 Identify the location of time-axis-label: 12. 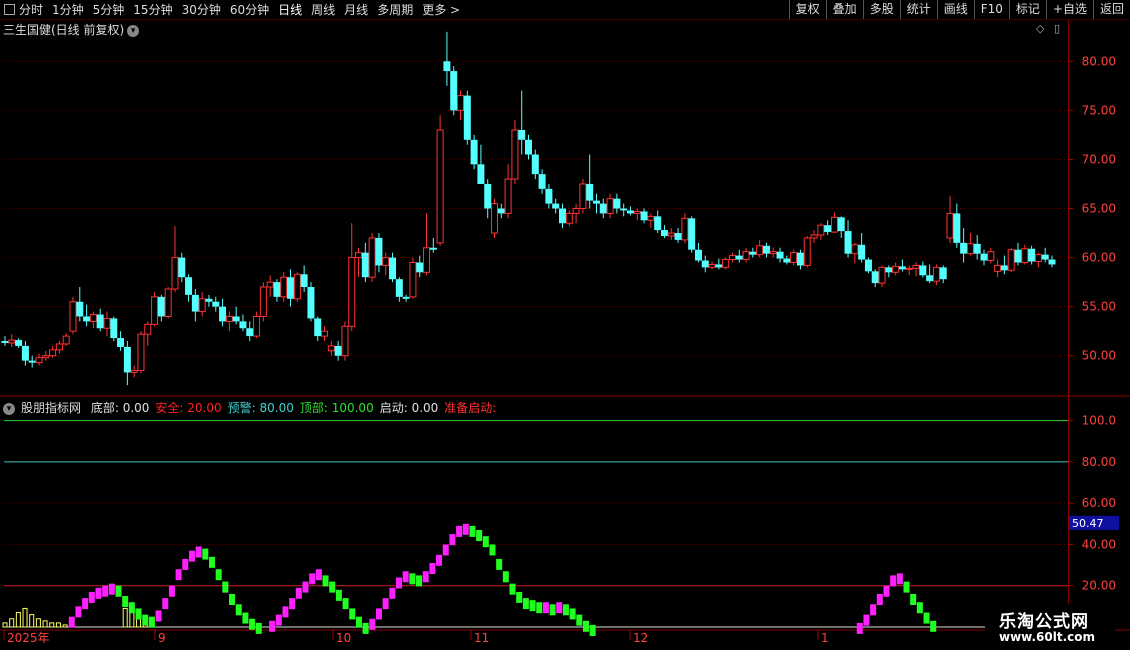
(640, 638).